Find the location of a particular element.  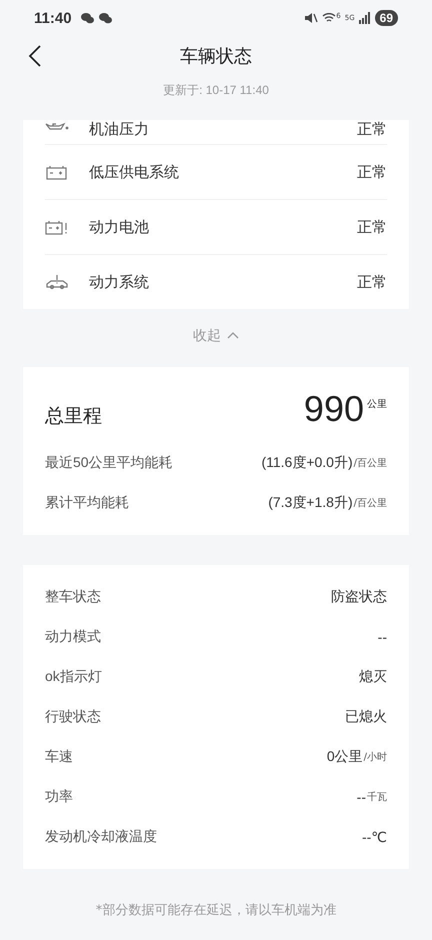

detail-value: 防盗状态 is located at coordinates (359, 597).